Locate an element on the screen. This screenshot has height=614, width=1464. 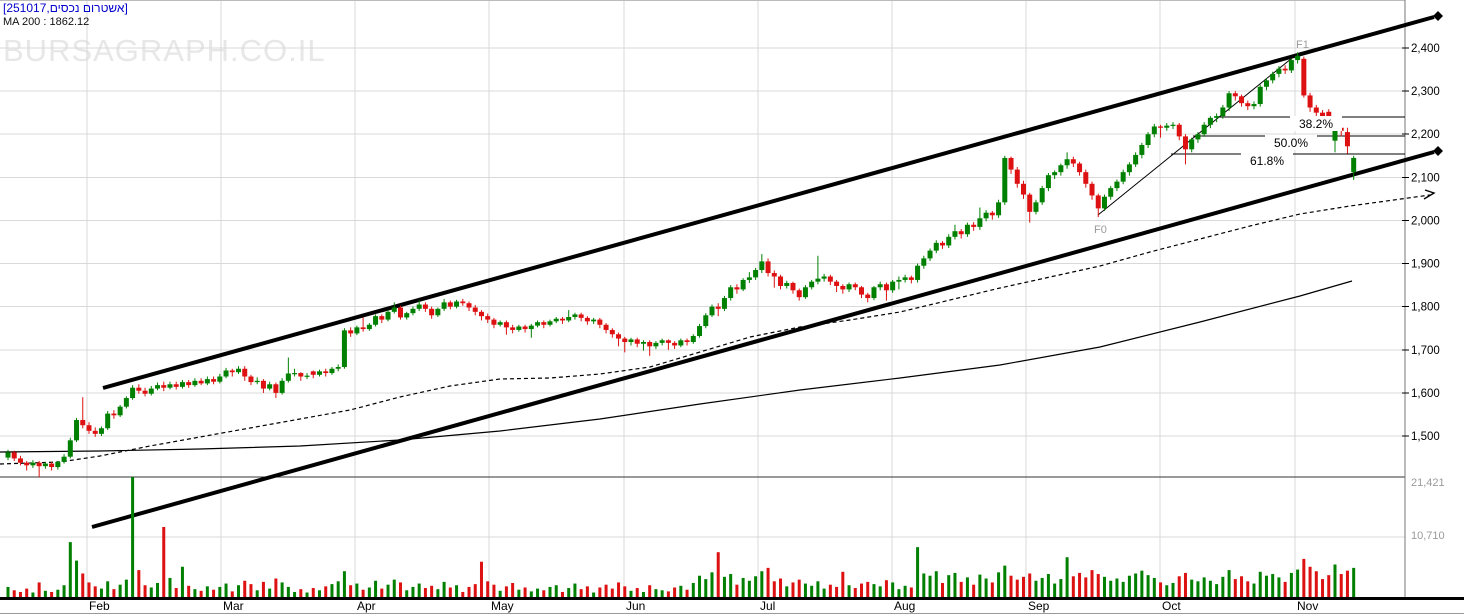
month-label: Aug is located at coordinates (904, 606).